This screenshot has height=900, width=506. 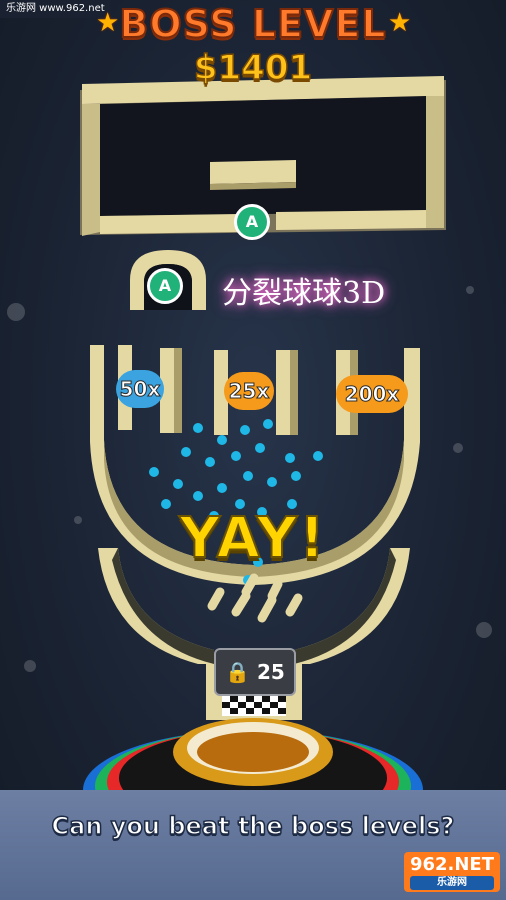 What do you see at coordinates (253, 826) in the screenshot?
I see `promo-caption: Can you beat the boss levels?` at bounding box center [253, 826].